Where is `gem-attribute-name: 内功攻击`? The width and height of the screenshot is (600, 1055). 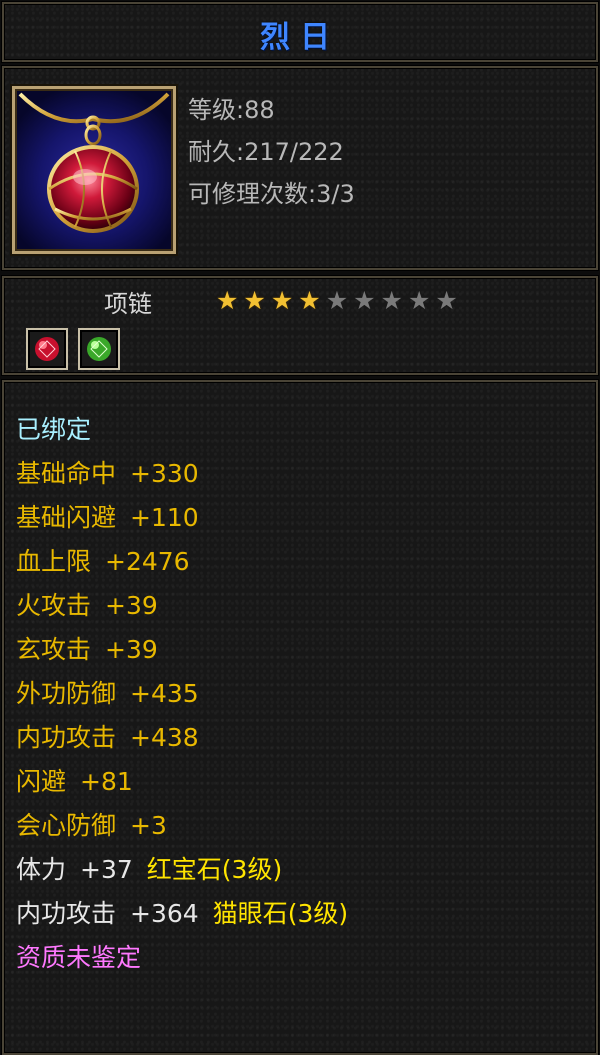 gem-attribute-name: 内功攻击 is located at coordinates (66, 913).